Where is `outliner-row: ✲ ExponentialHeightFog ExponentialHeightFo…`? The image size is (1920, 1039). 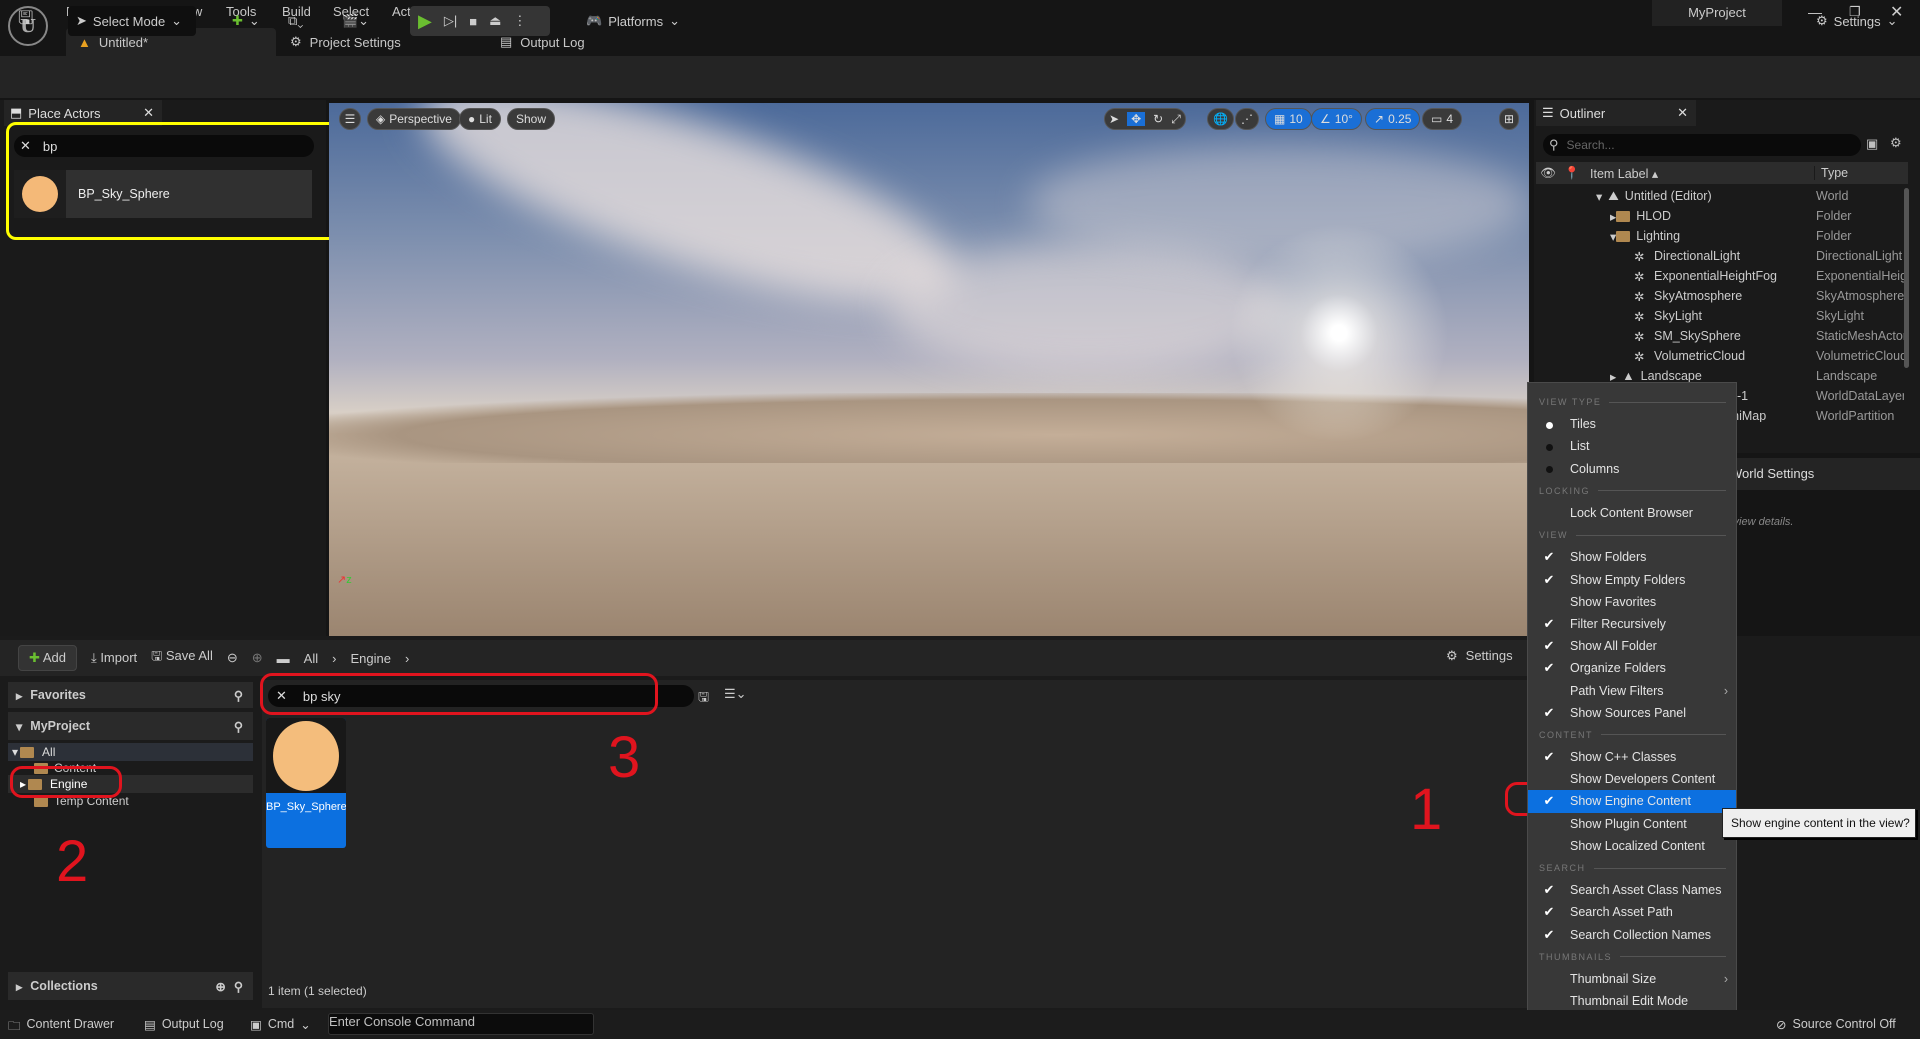
outliner-row: ✲ ExponentialHeightFog ExponentialHeightFo… is located at coordinates (1721, 276).